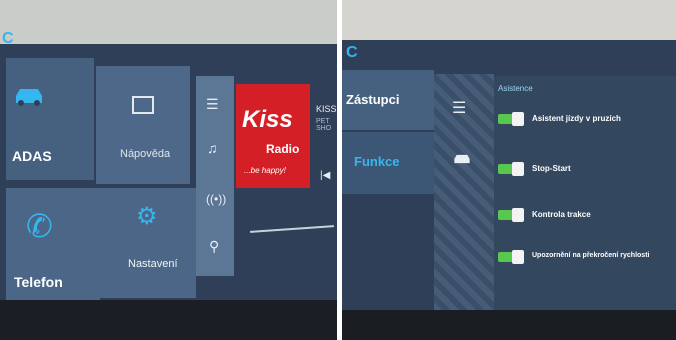 Image resolution: width=676 pixels, height=340 pixels. What do you see at coordinates (148, 243) in the screenshot?
I see `tile-nastaveni: ⚙ Nastavení` at bounding box center [148, 243].